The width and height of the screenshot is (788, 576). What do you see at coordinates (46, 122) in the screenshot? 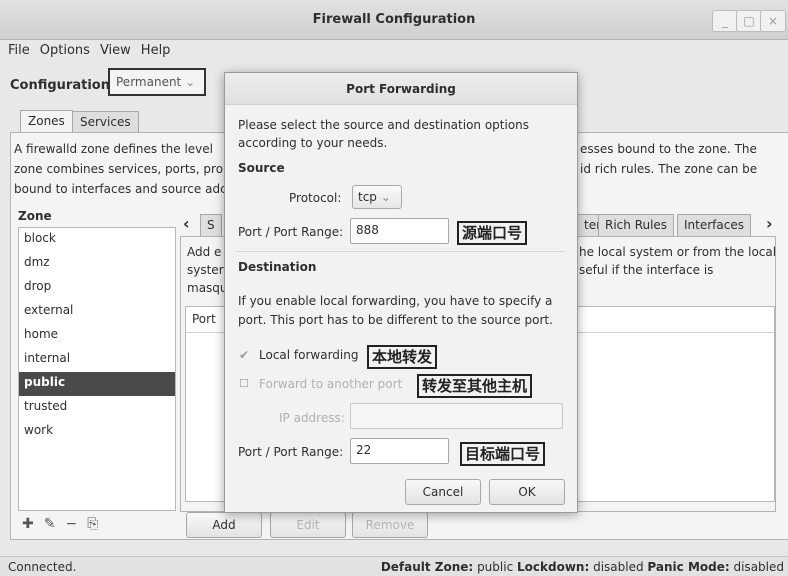
I see `tab-zones: Zones` at bounding box center [46, 122].